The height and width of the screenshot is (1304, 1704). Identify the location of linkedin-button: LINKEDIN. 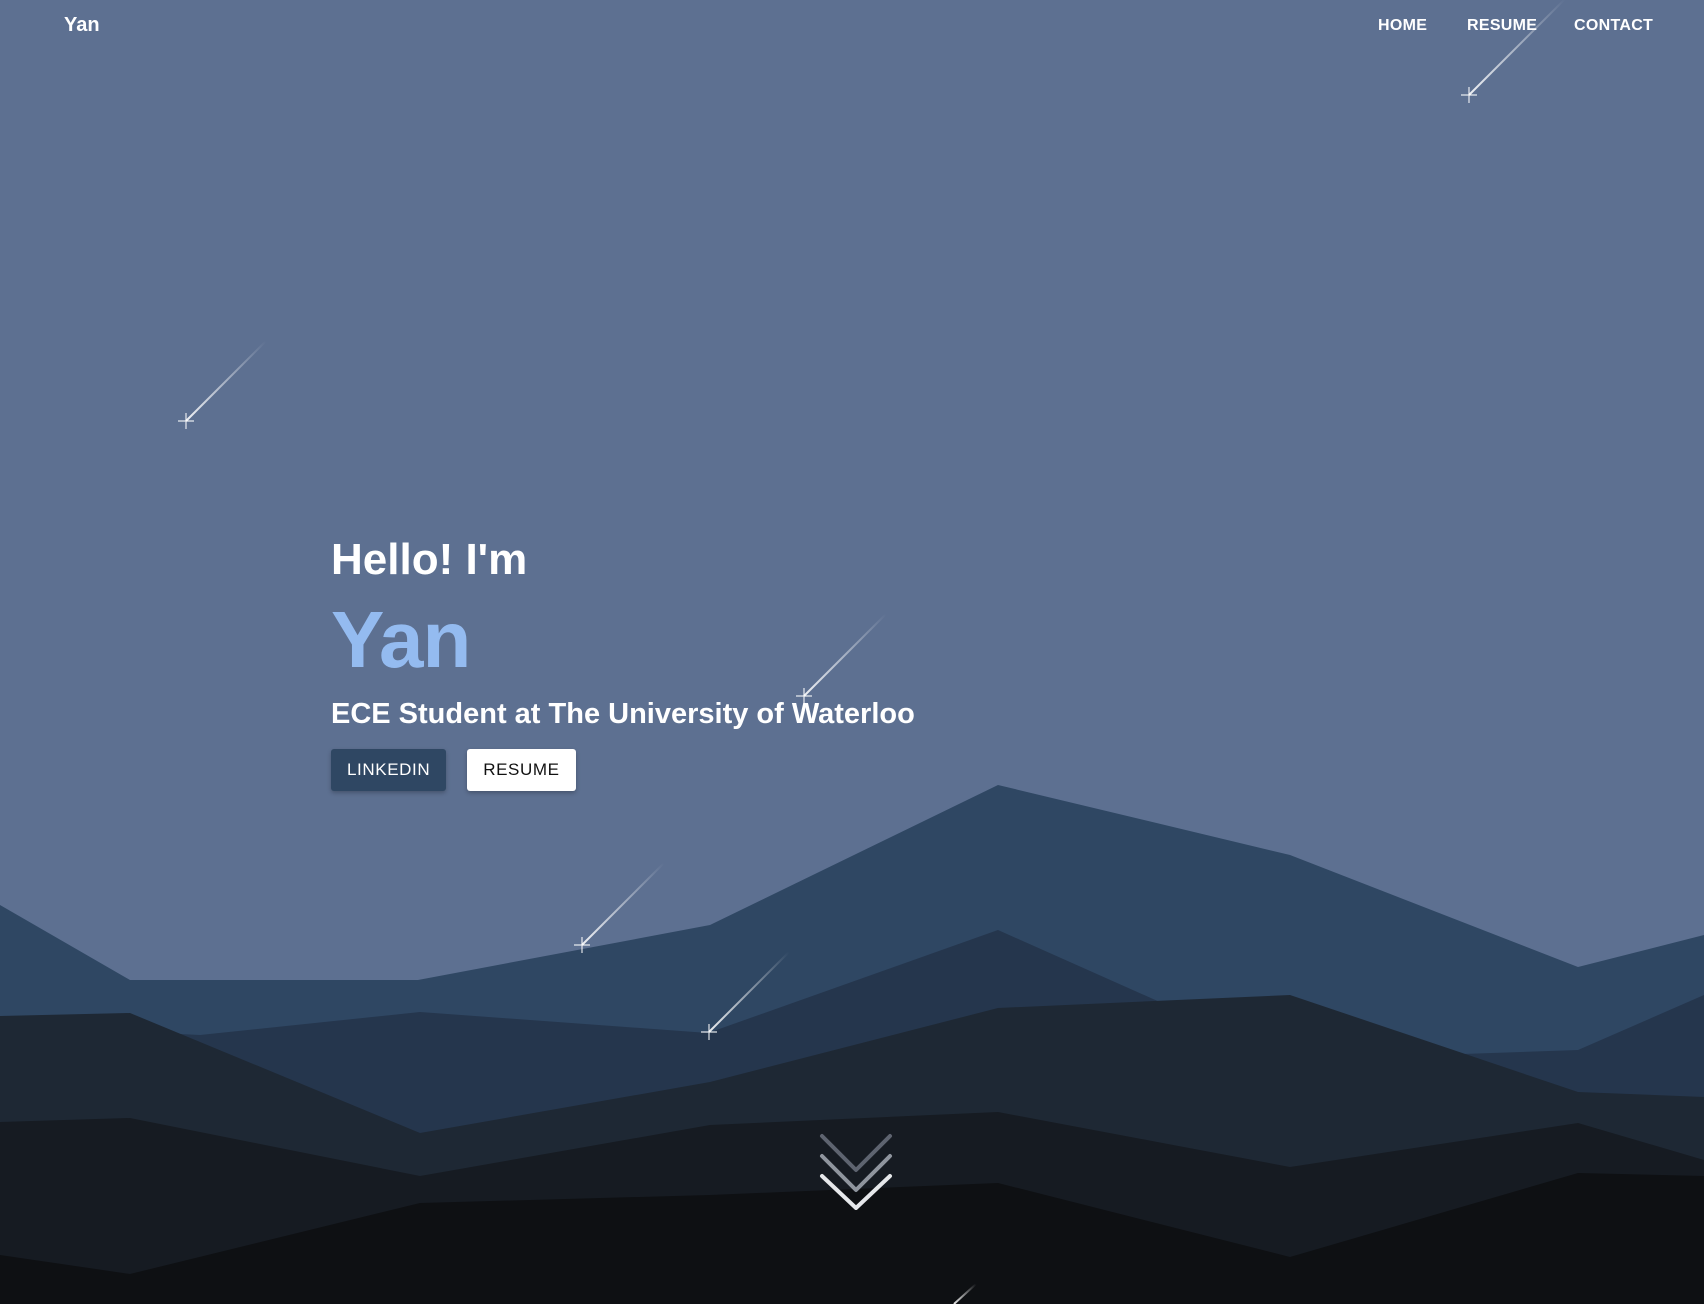
(389, 770).